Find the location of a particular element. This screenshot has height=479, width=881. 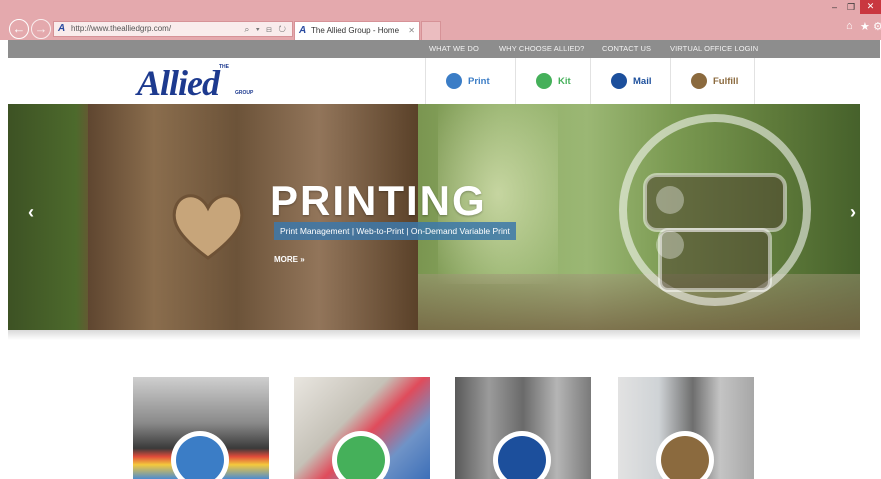

settings-gear-icon: ⚙ is located at coordinates (877, 26).